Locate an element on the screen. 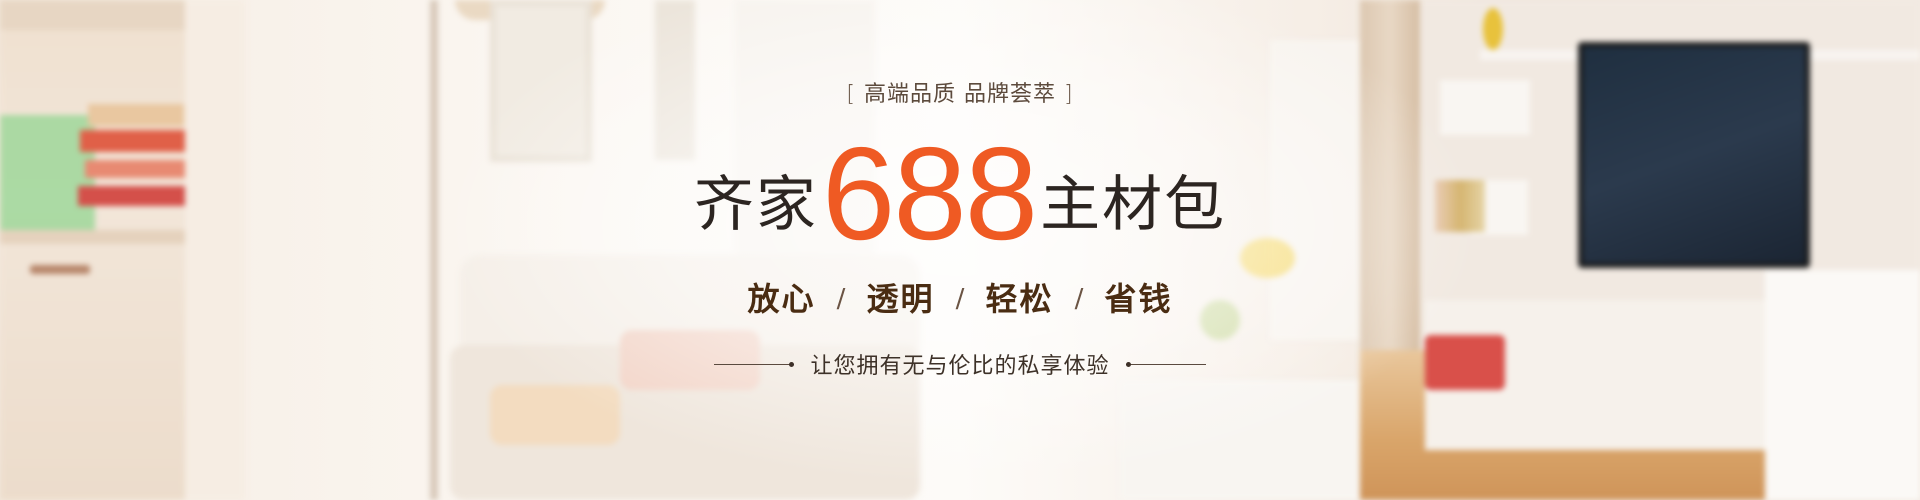 This screenshot has width=1920, height=500. tagline-close-bracket: ] is located at coordinates (1069, 94).